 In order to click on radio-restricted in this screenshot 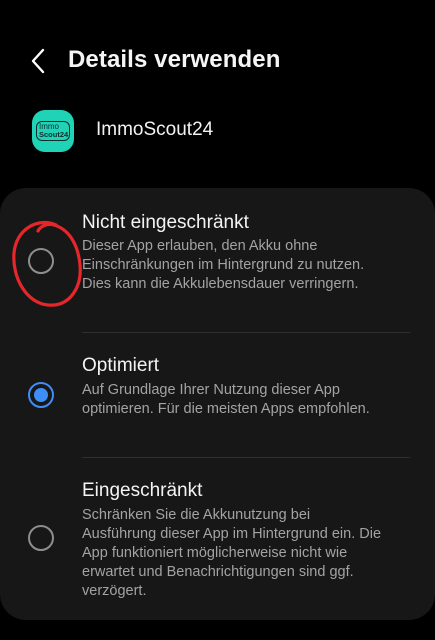, I will do `click(41, 538)`.